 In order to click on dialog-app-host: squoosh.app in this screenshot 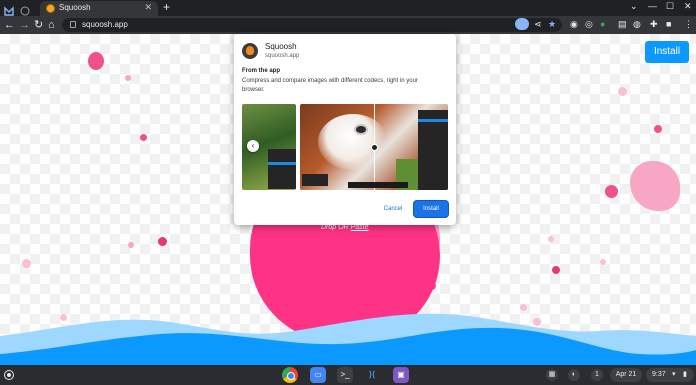, I will do `click(282, 56)`.